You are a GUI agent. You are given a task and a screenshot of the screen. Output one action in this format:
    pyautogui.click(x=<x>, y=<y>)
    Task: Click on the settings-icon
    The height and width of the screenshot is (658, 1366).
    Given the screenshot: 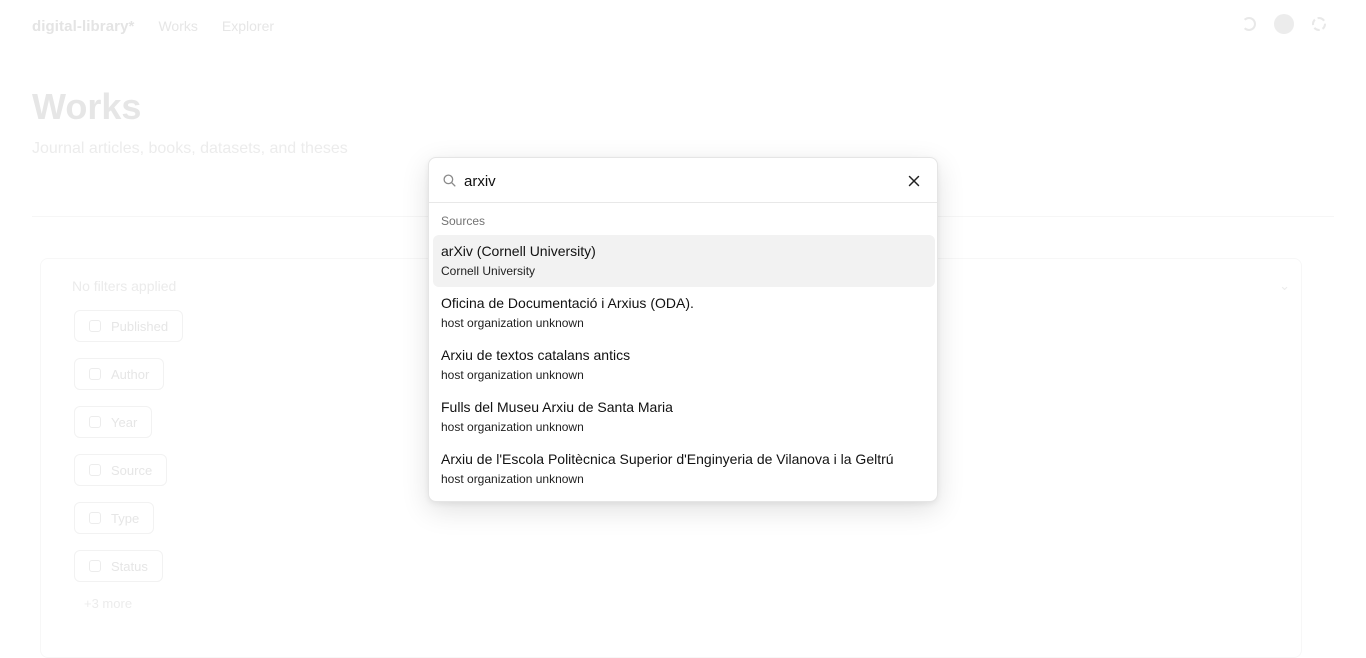 What is the action you would take?
    pyautogui.click(x=1319, y=24)
    